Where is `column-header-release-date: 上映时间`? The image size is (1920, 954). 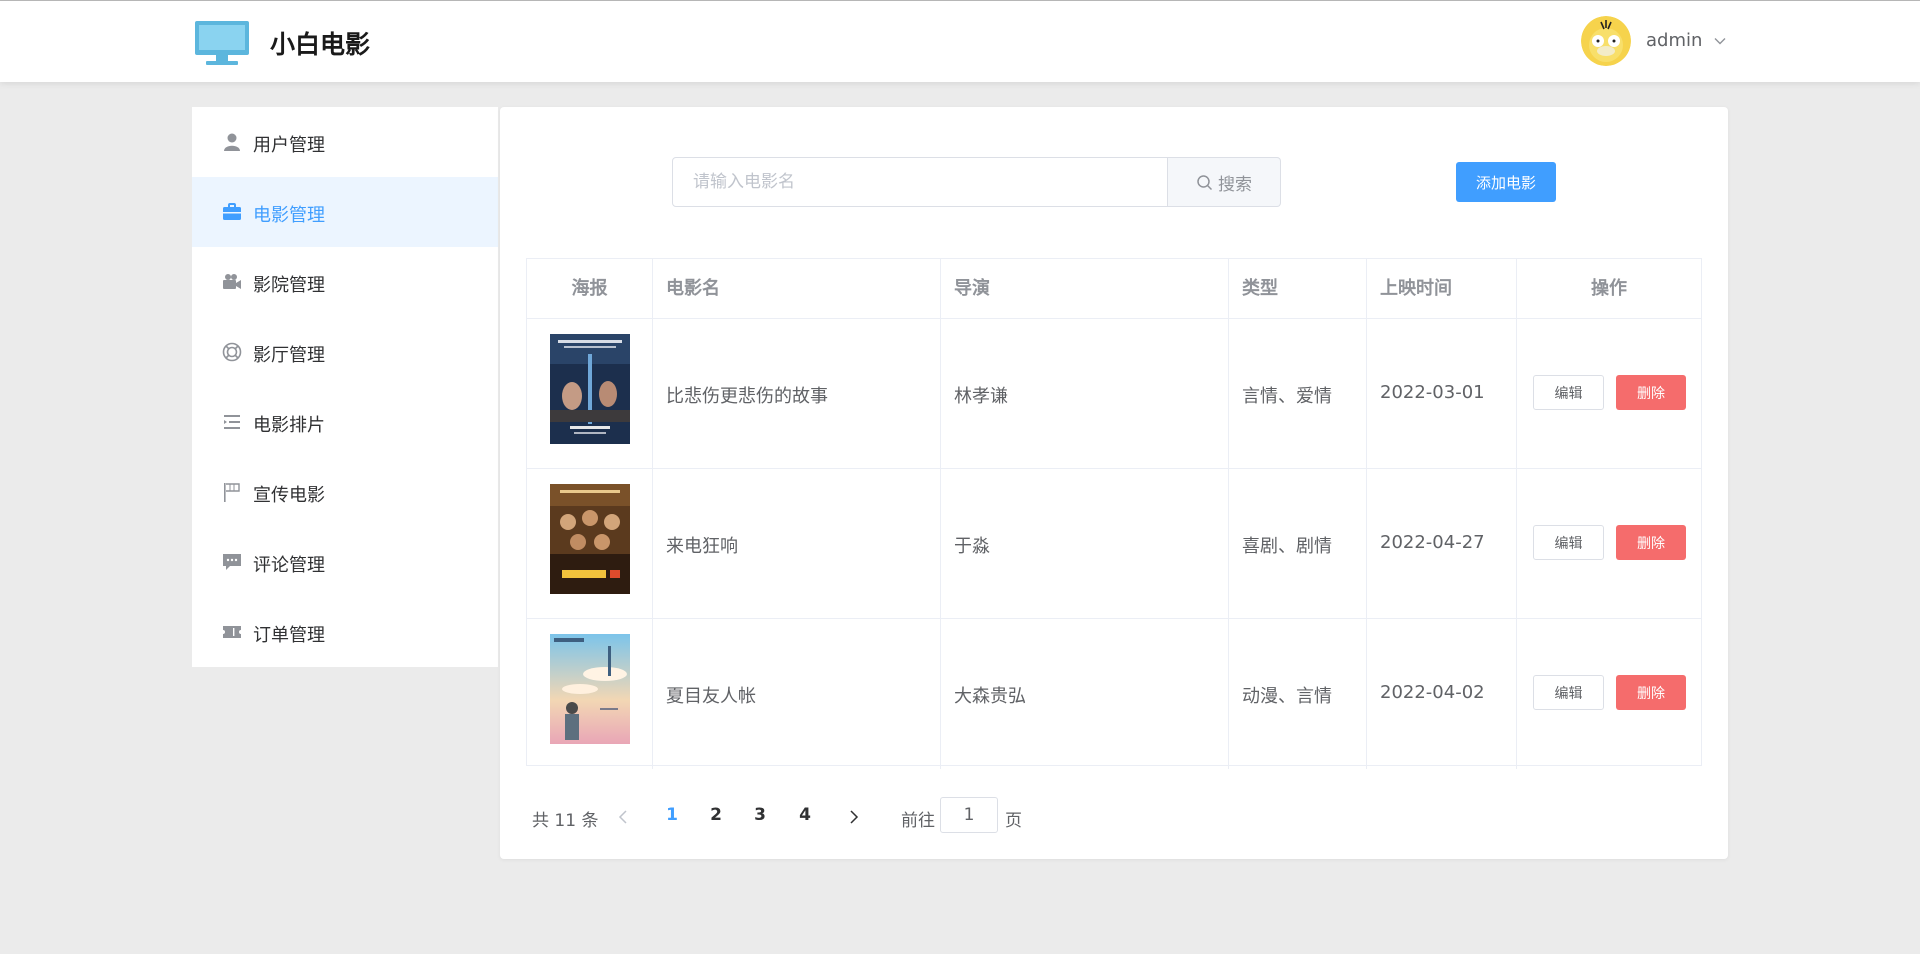
column-header-release-date: 上映时间 is located at coordinates (1442, 289).